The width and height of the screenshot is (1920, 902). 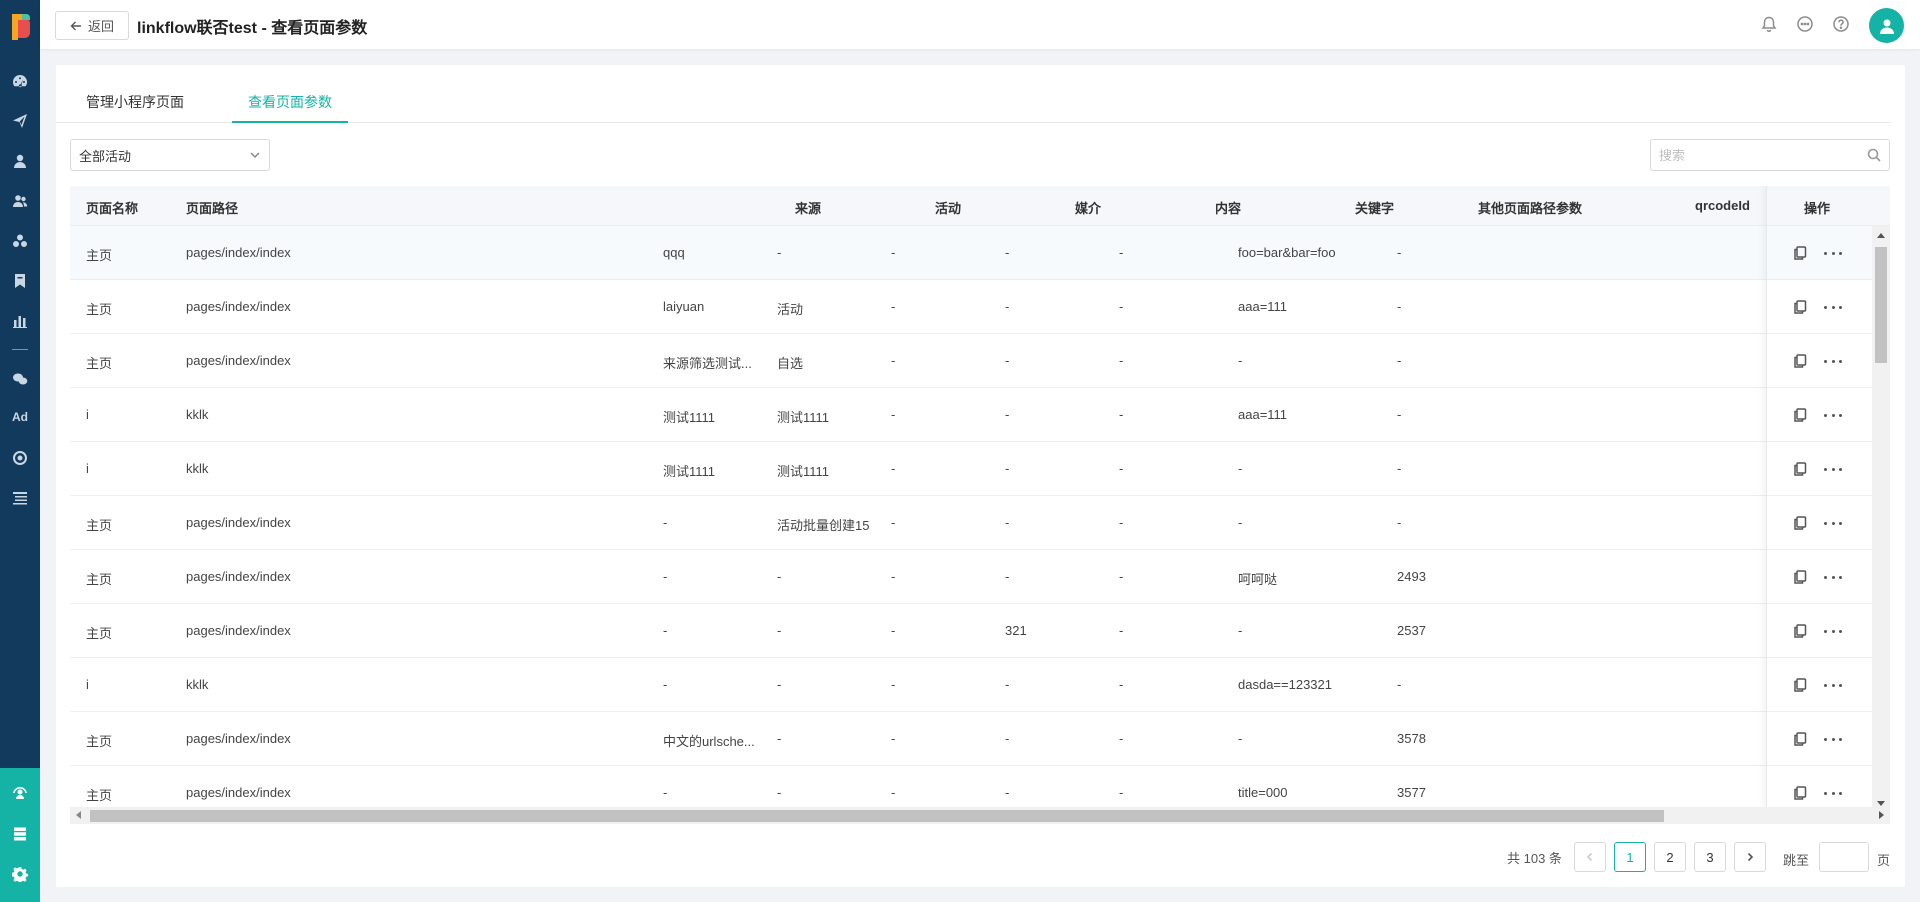 I want to click on sidebar-bottom-panel, so click(x=20, y=835).